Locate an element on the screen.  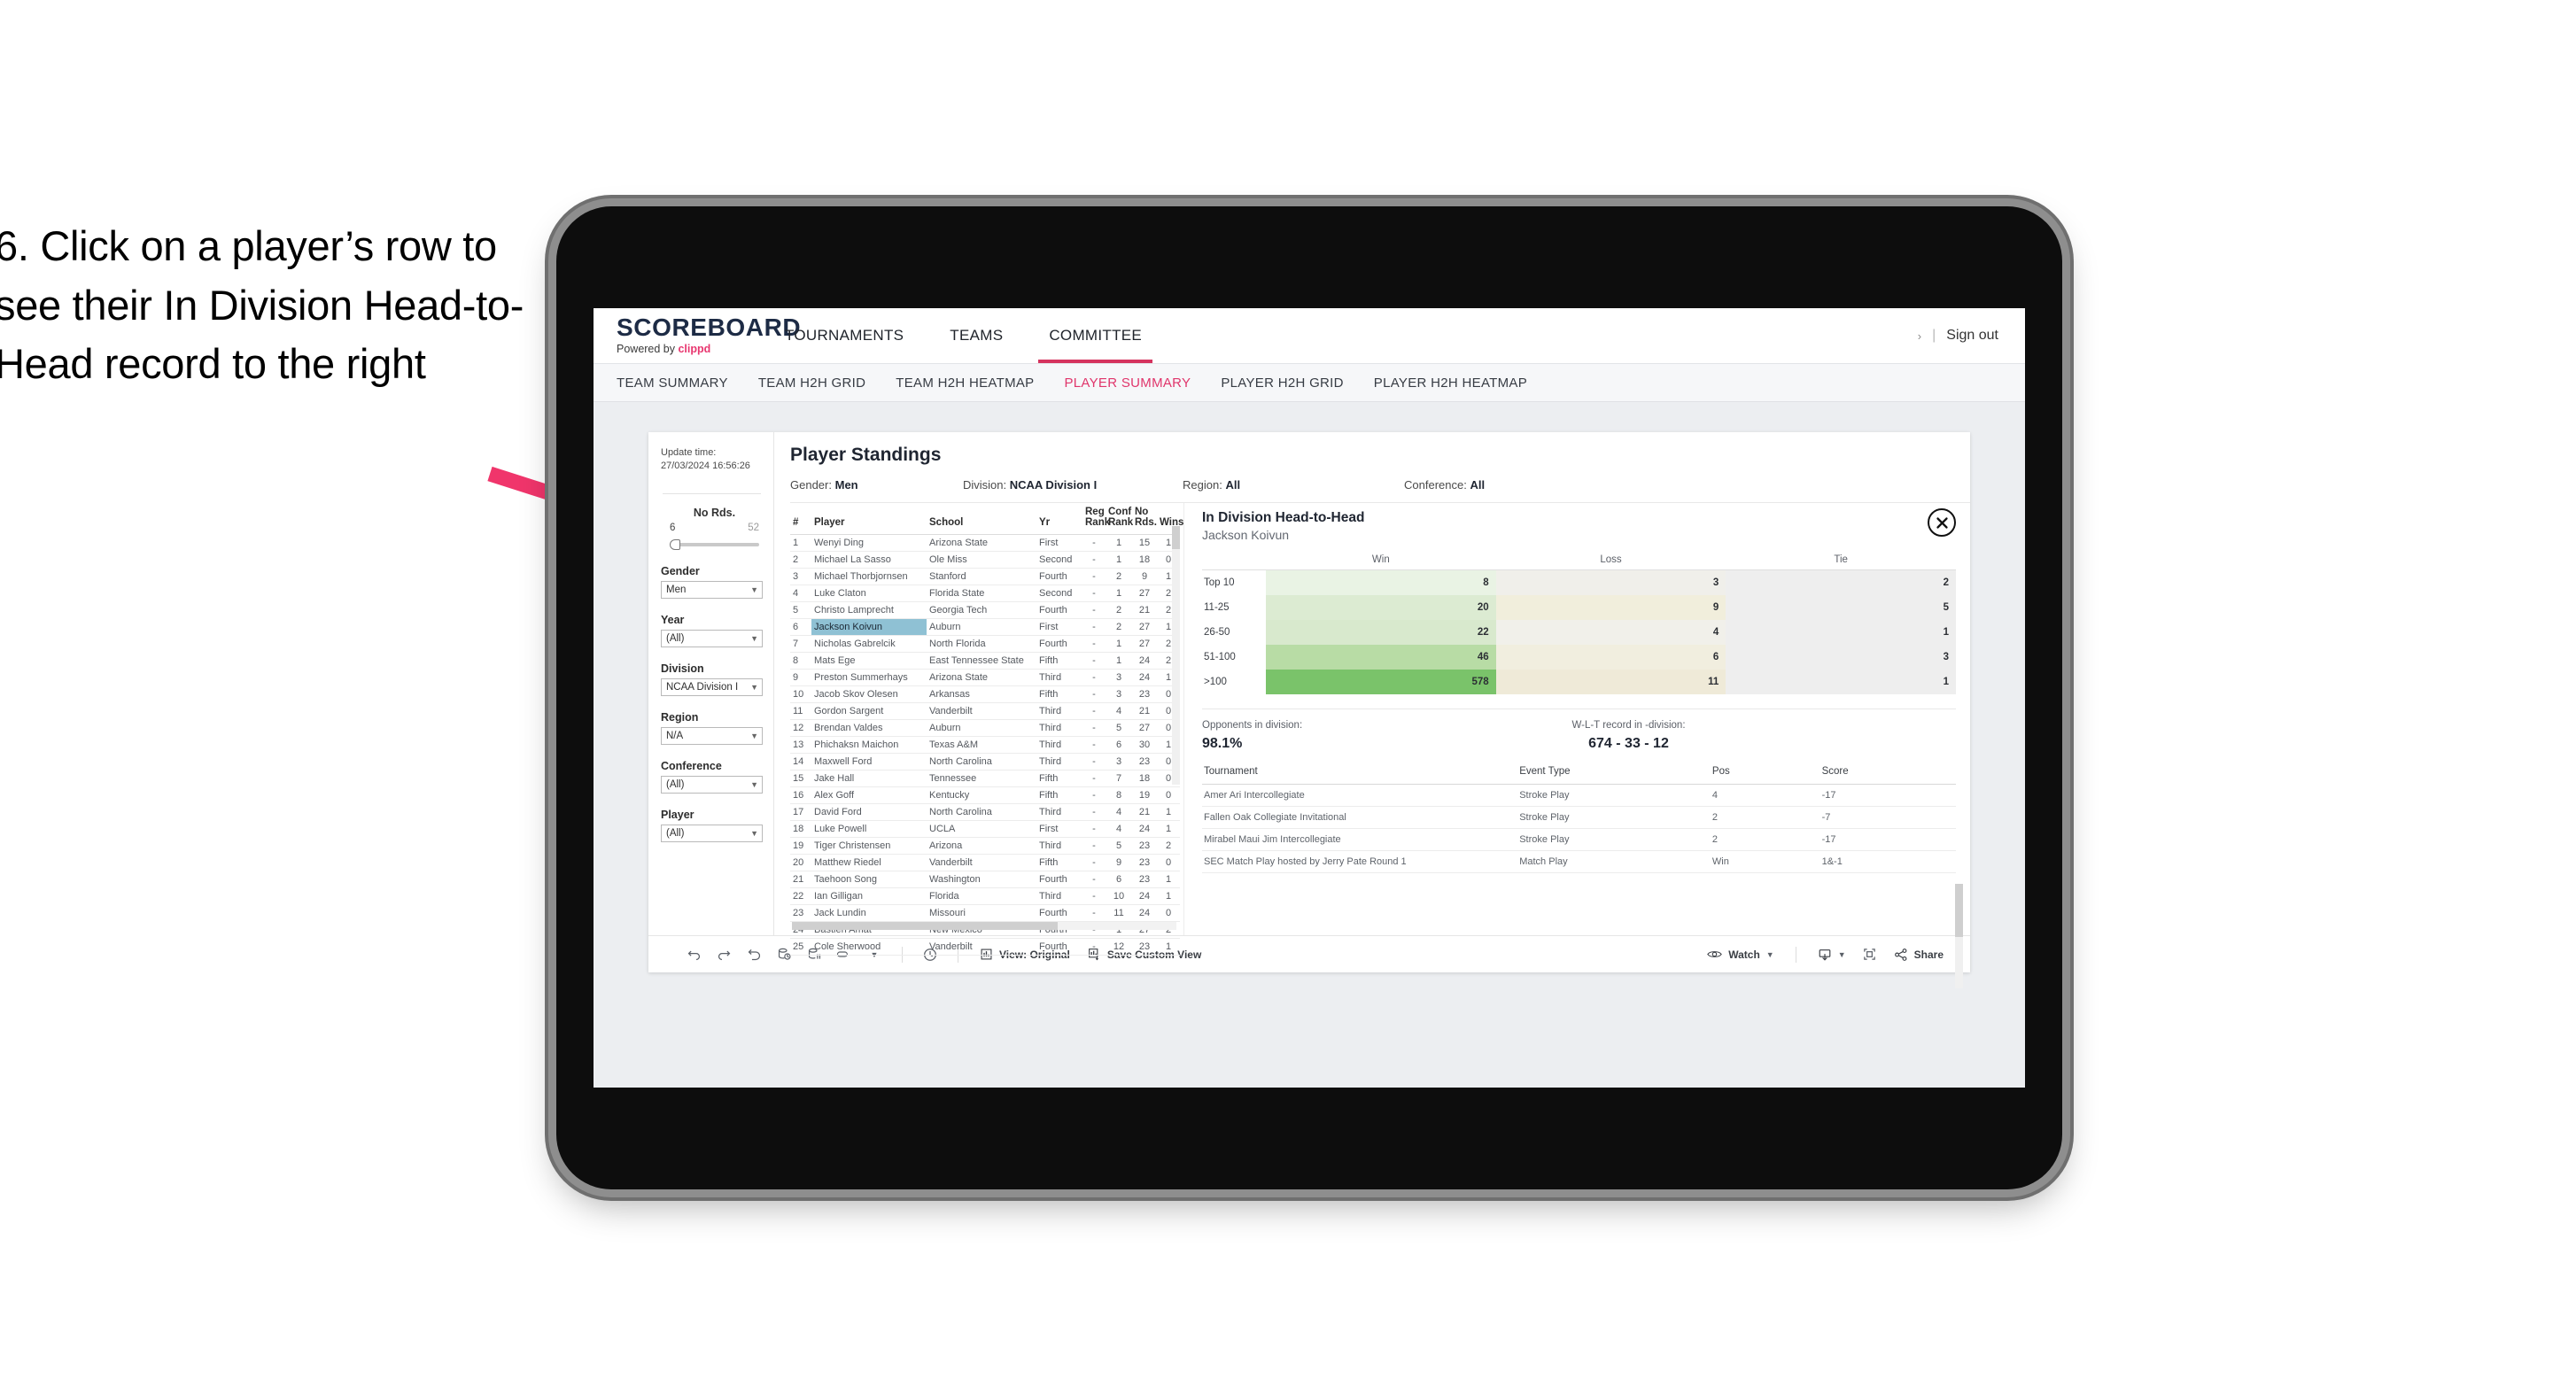
table-row: 11 Gordon Sargent Vanderbilt Third -4 21 0 is located at coordinates (985, 711).